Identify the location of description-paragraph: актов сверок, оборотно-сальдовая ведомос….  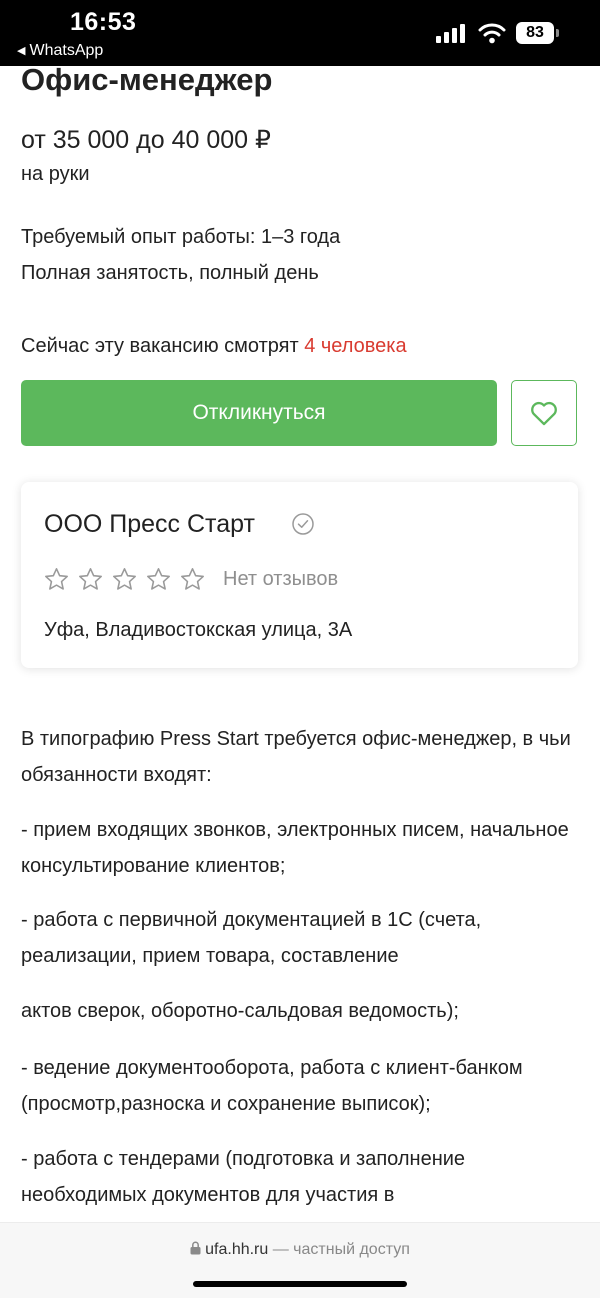
(240, 1011).